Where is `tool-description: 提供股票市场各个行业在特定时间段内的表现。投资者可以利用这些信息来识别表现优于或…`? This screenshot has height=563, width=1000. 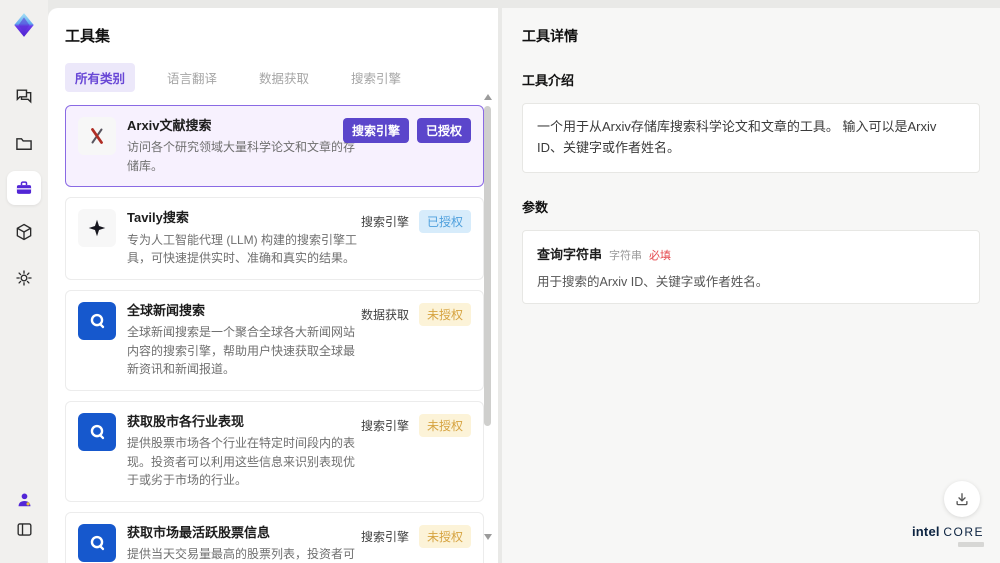 tool-description: 提供股票市场各个行业在特定时间段内的表现。投资者可以利用这些信息来识别表现优于或… is located at coordinates (241, 461).